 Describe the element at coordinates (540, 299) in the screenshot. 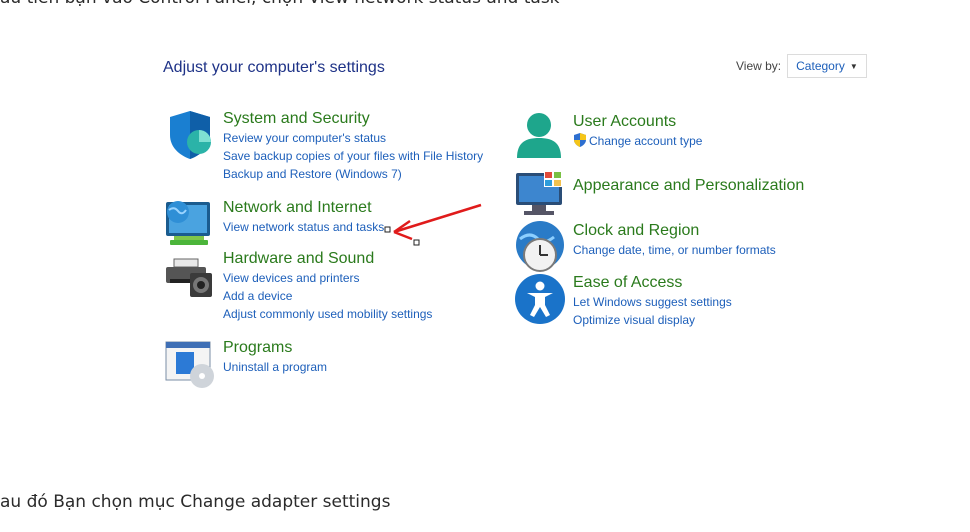

I see `accessibility-icon` at that location.